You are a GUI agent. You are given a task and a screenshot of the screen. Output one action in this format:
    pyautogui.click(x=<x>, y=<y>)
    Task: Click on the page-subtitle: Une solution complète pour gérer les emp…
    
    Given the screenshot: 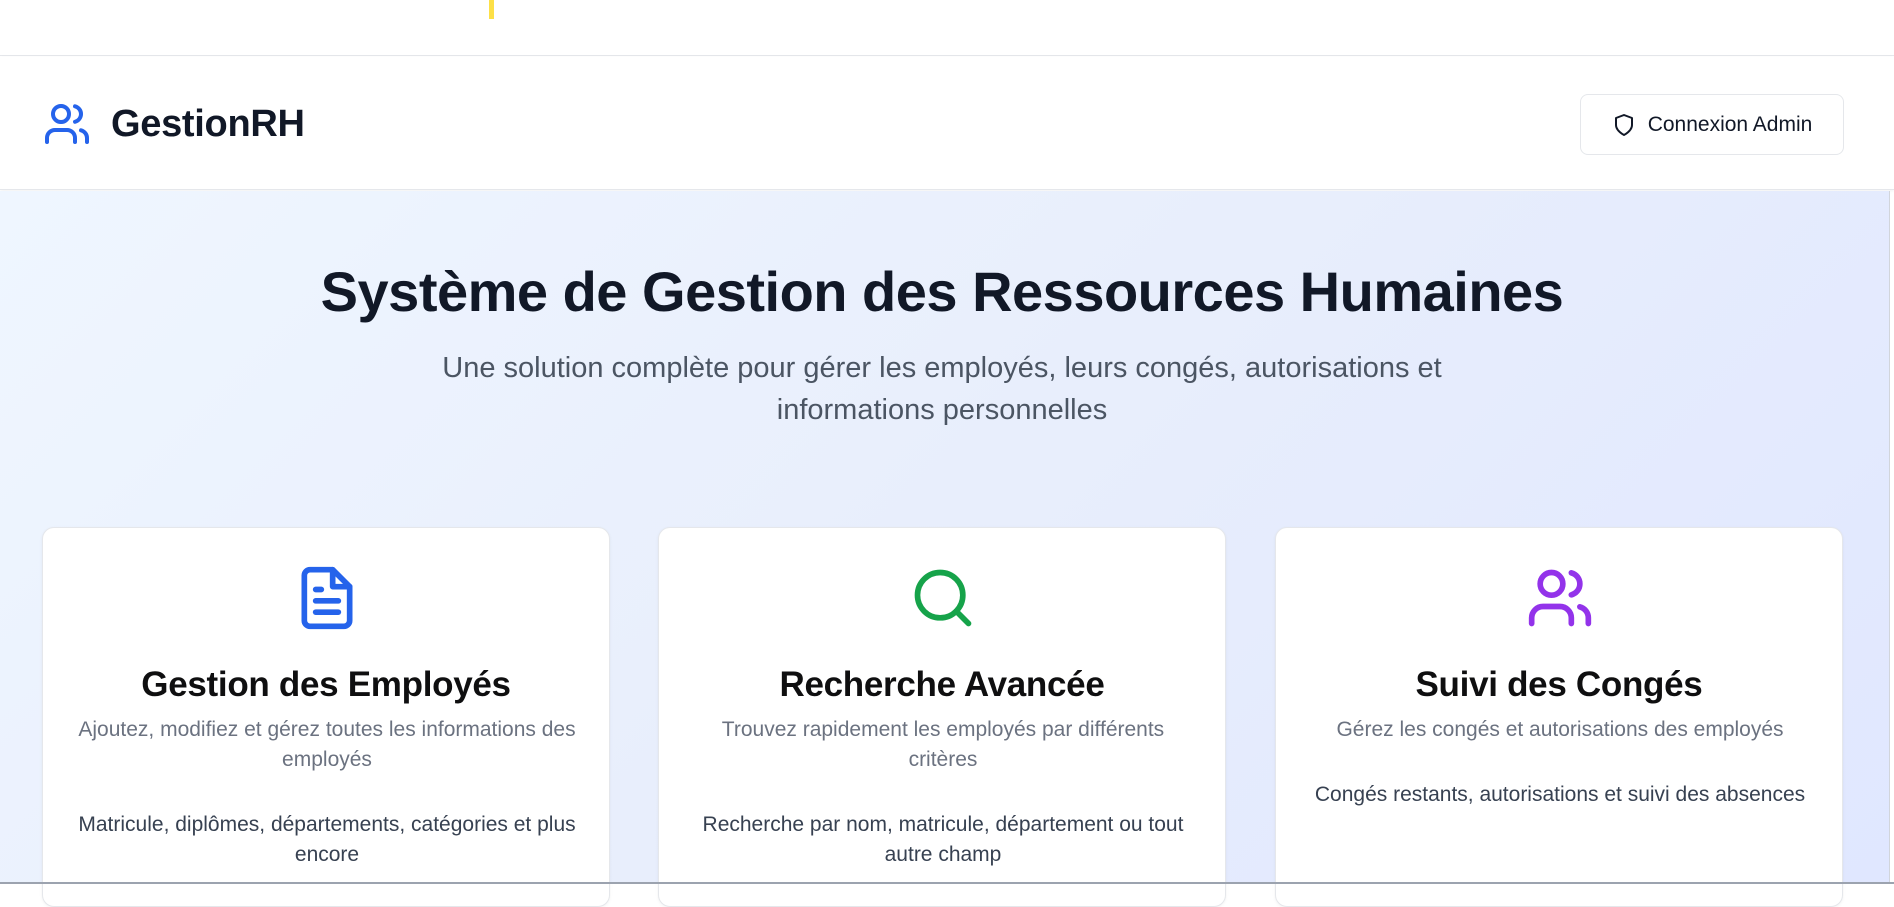 What is the action you would take?
    pyautogui.click(x=942, y=389)
    